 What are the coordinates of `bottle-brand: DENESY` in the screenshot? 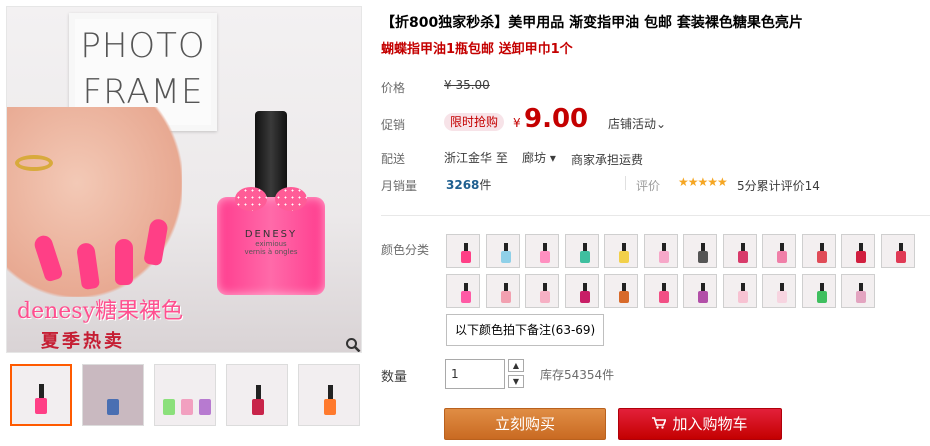 It's located at (271, 234).